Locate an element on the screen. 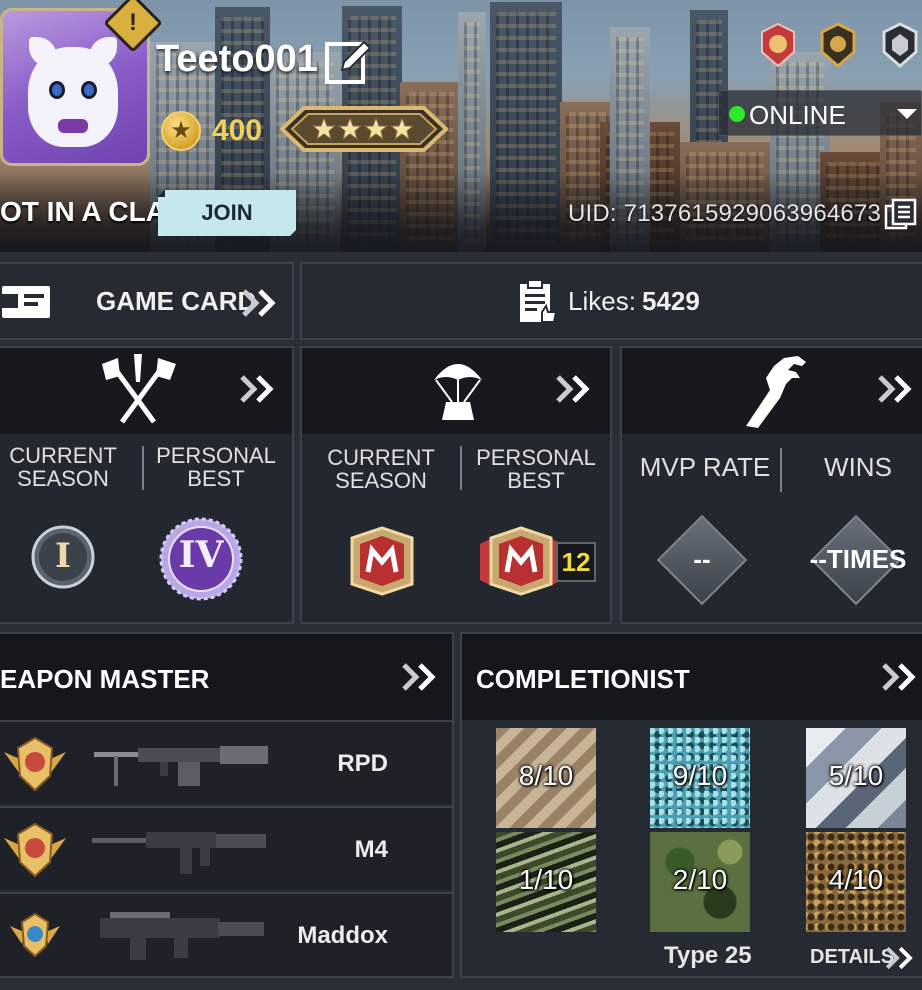 The image size is (922, 990). camo-progress: 1/10 is located at coordinates (546, 879).